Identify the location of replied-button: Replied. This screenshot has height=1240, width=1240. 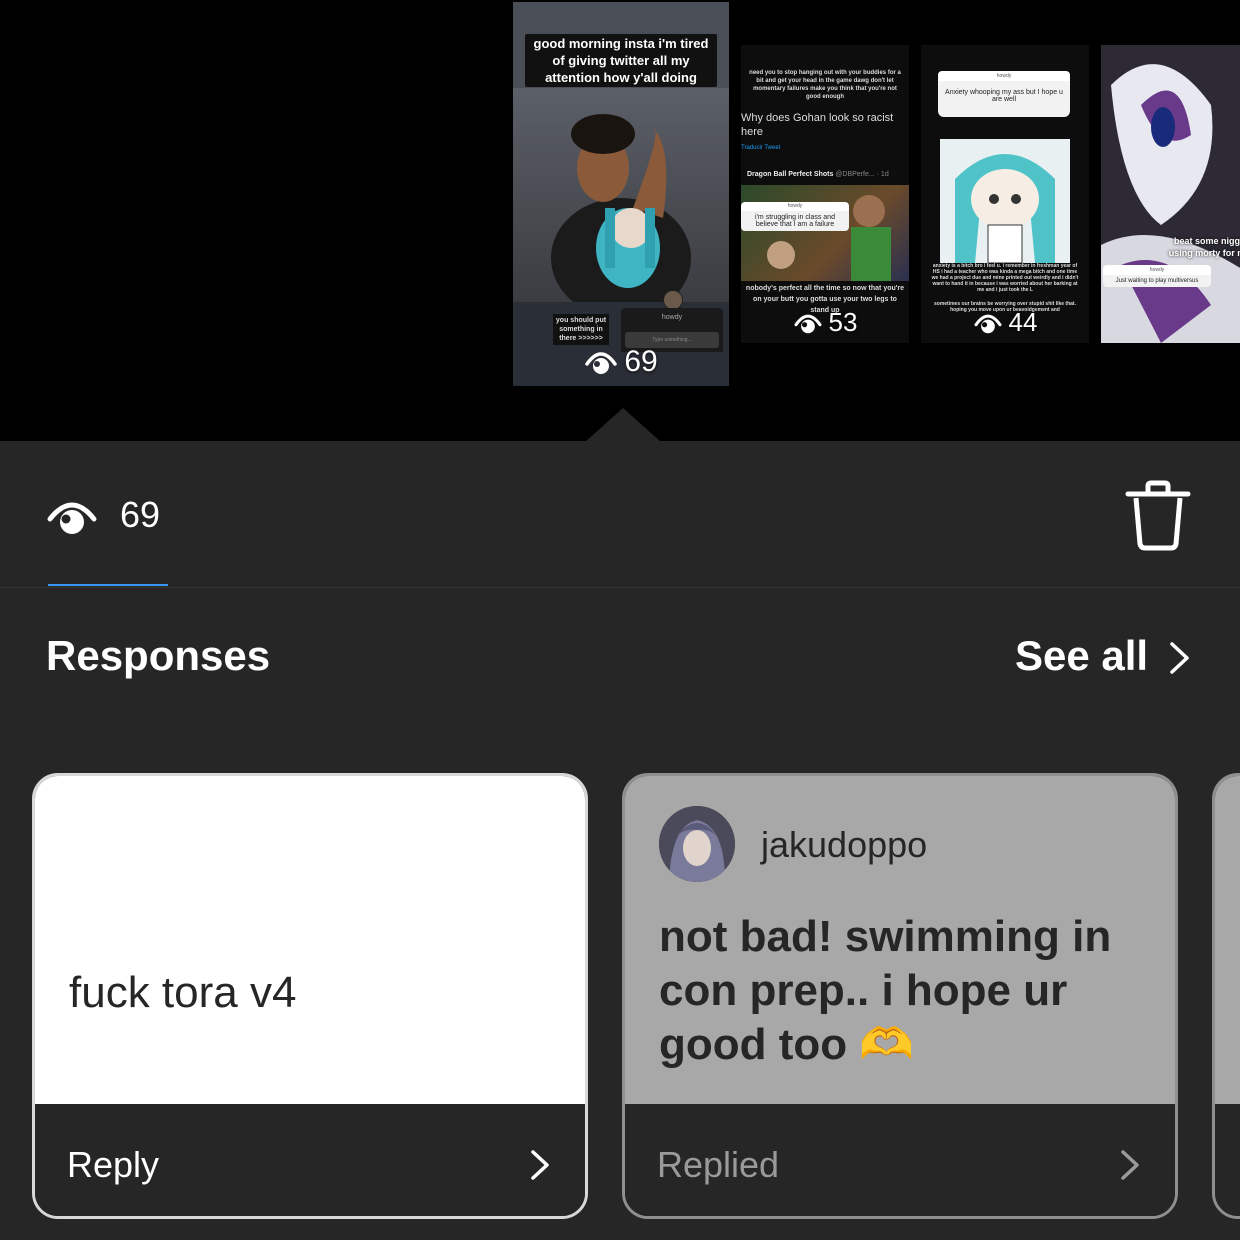
(900, 1160).